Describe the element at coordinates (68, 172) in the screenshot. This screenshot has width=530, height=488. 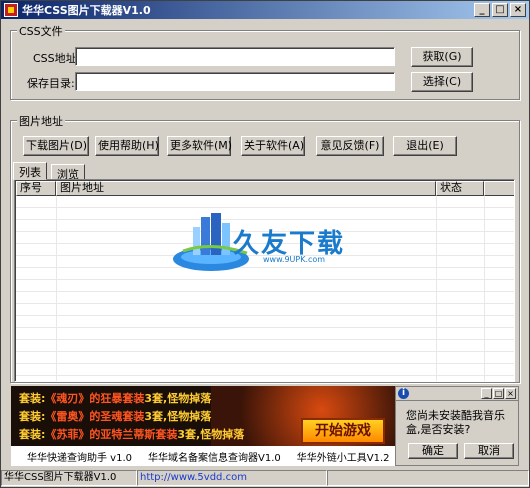
I see `tab-browse: 浏览` at that location.